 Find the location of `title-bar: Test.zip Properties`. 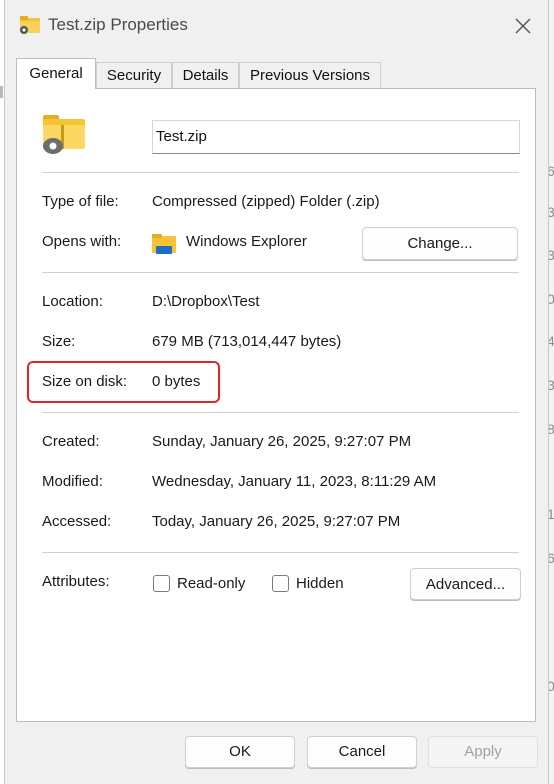

title-bar: Test.zip Properties is located at coordinates (276, 25).